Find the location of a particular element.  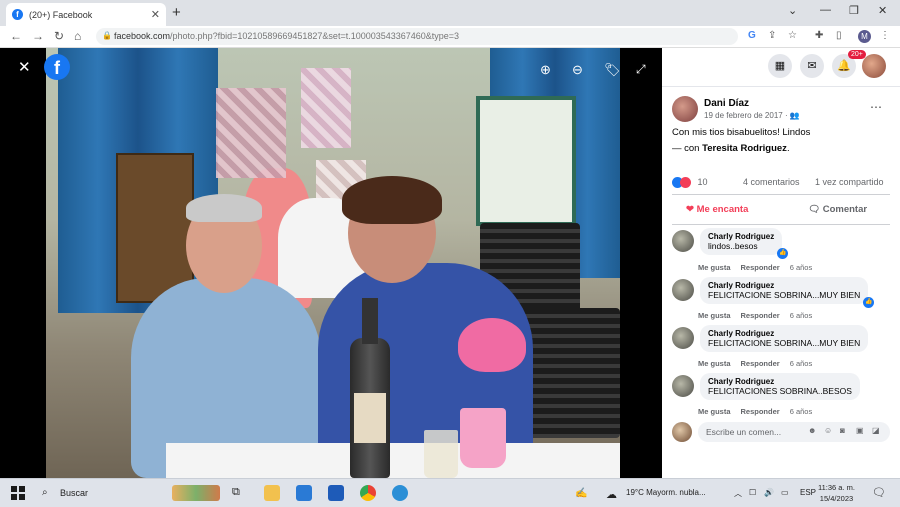

battery-icon: ▭ is located at coordinates (785, 492).